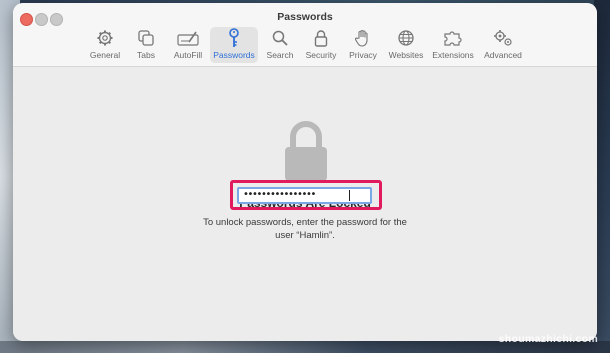 Image resolution: width=610 pixels, height=353 pixels. I want to click on window-title: Passwords, so click(305, 17).